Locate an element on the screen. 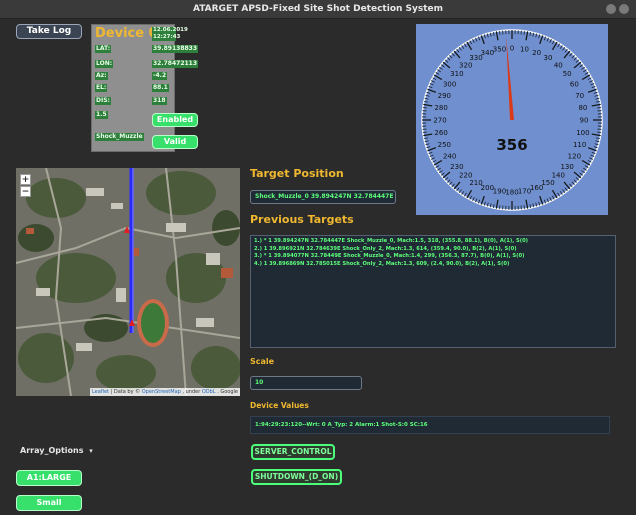  gauge-tick-label: 210 is located at coordinates (475, 183).